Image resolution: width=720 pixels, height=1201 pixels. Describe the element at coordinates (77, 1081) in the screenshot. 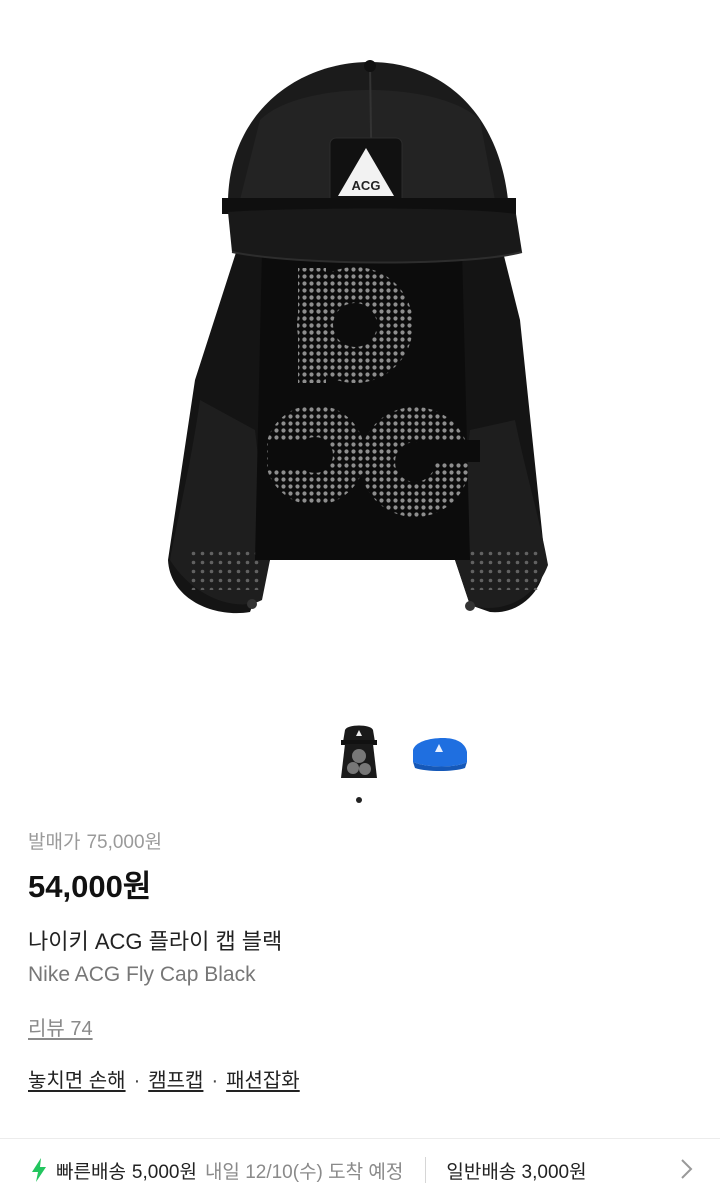

I see `tag-link: 놓치면 손해` at that location.